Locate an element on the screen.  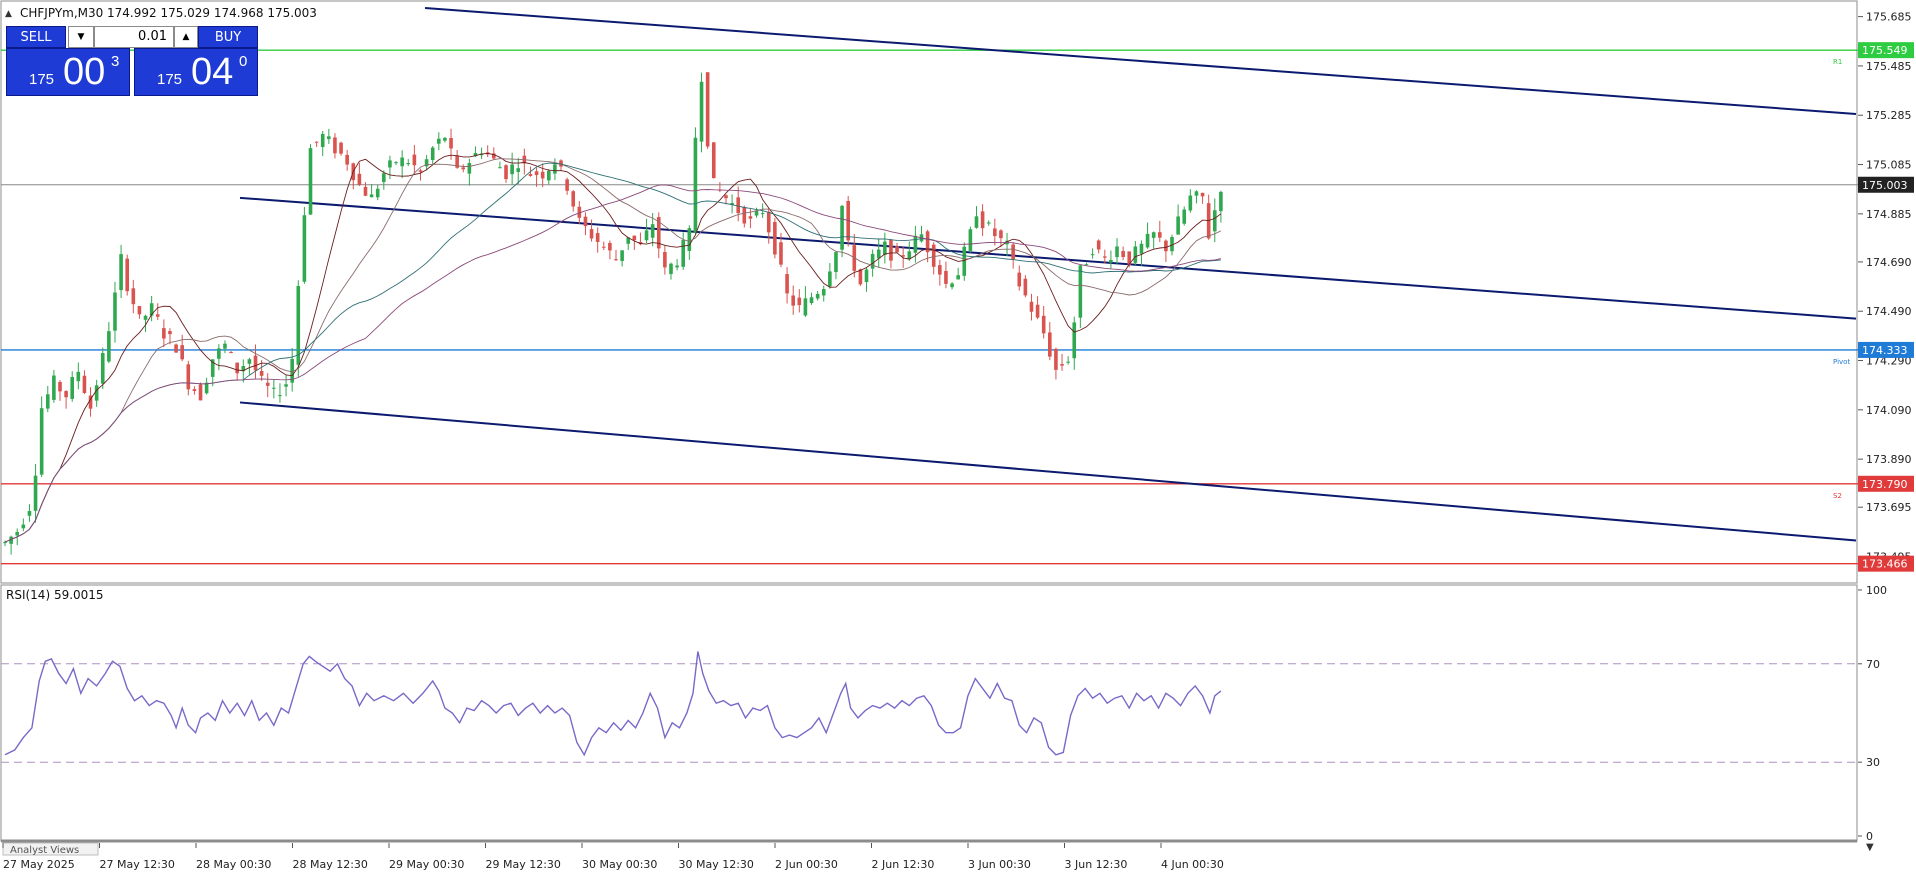
sell-button: SELL is located at coordinates (36, 37).